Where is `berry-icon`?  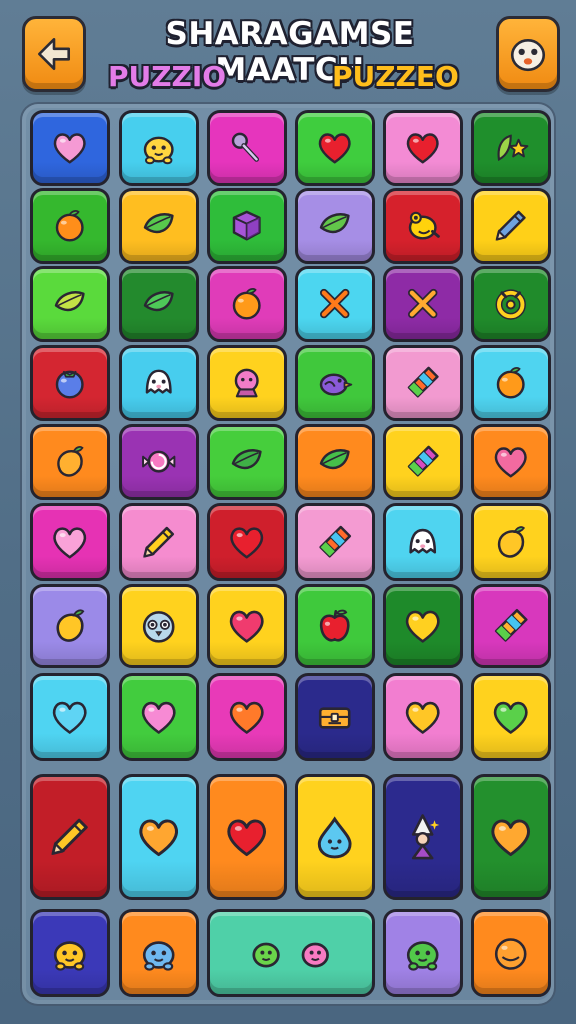
berry-icon is located at coordinates (70, 384).